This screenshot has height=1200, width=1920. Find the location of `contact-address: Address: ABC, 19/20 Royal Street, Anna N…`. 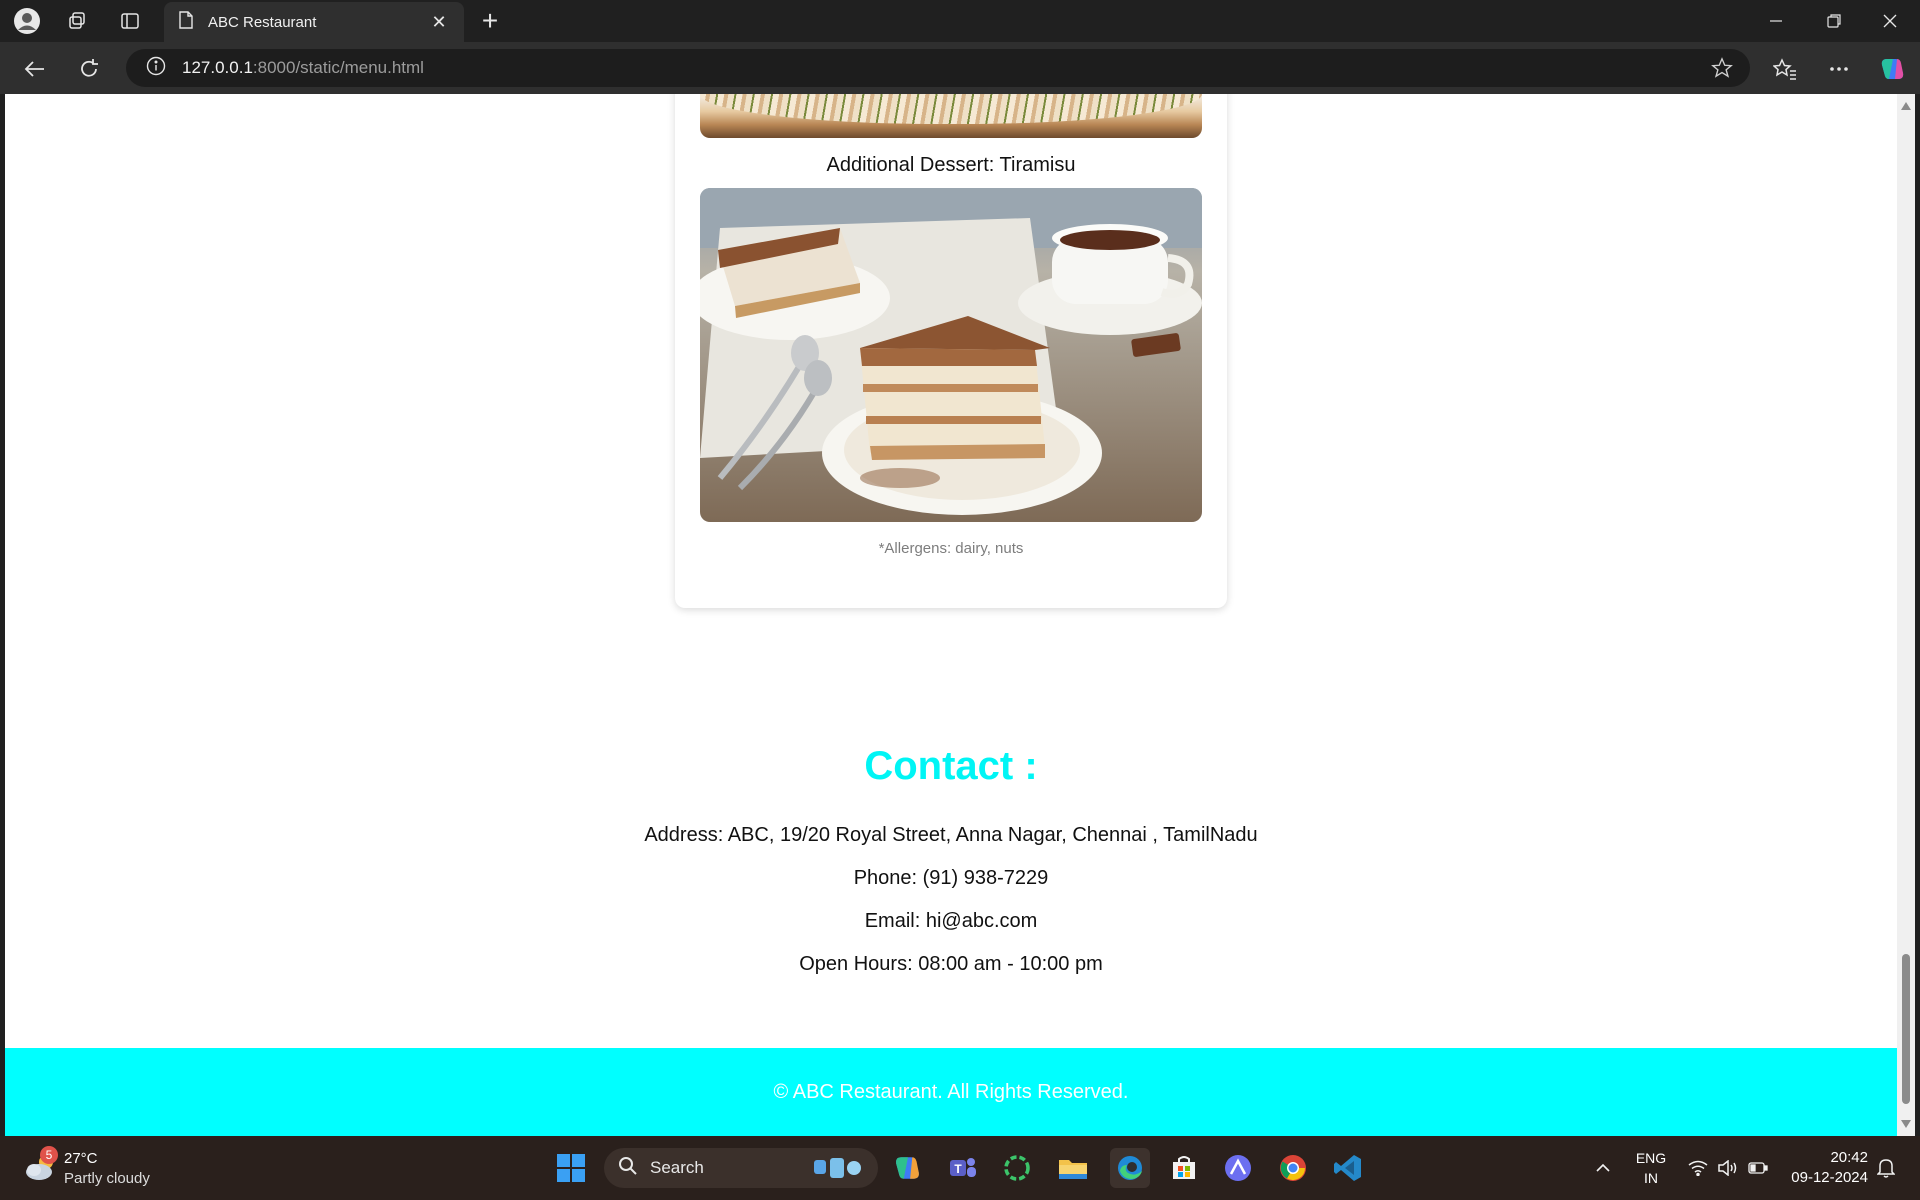

contact-address: Address: ABC, 19/20 Royal Street, Anna N… is located at coordinates (951, 835).